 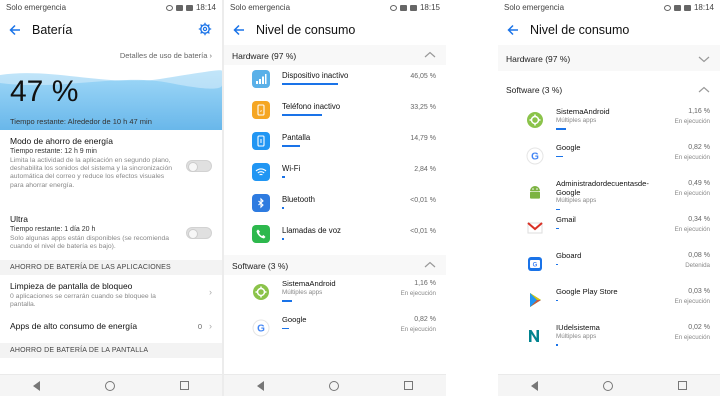 I want to click on hardware-item: Dispositivo inactivo 46,05 %, so click(x=335, y=80).